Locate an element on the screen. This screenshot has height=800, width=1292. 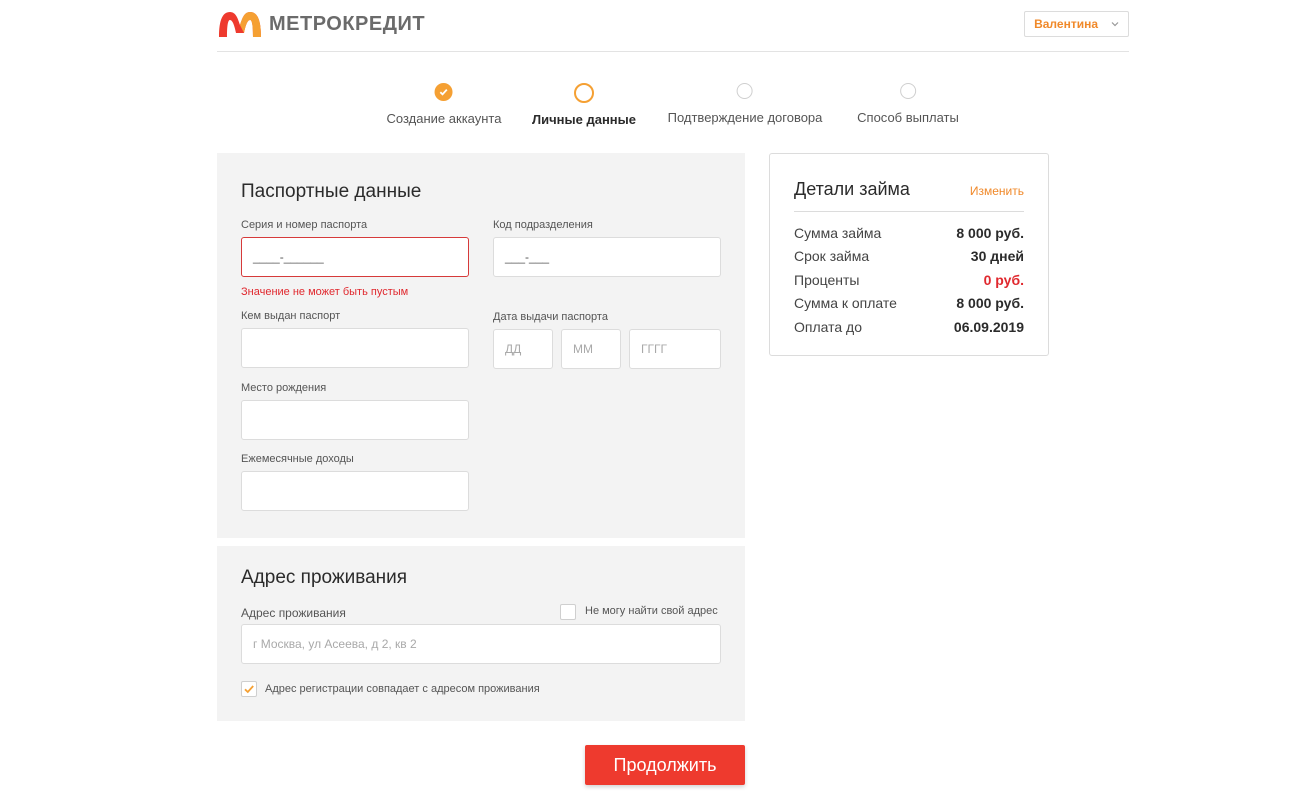
loan-row-term: Срок займа 30 дней is located at coordinates (909, 256).